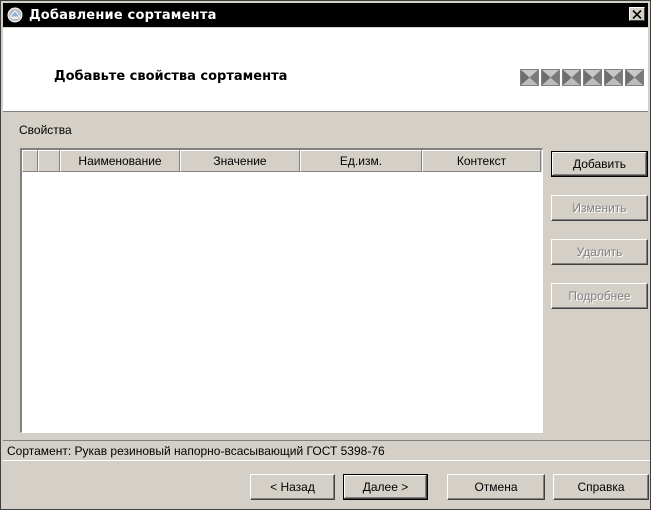  I want to click on back-button: < Назад, so click(292, 487).